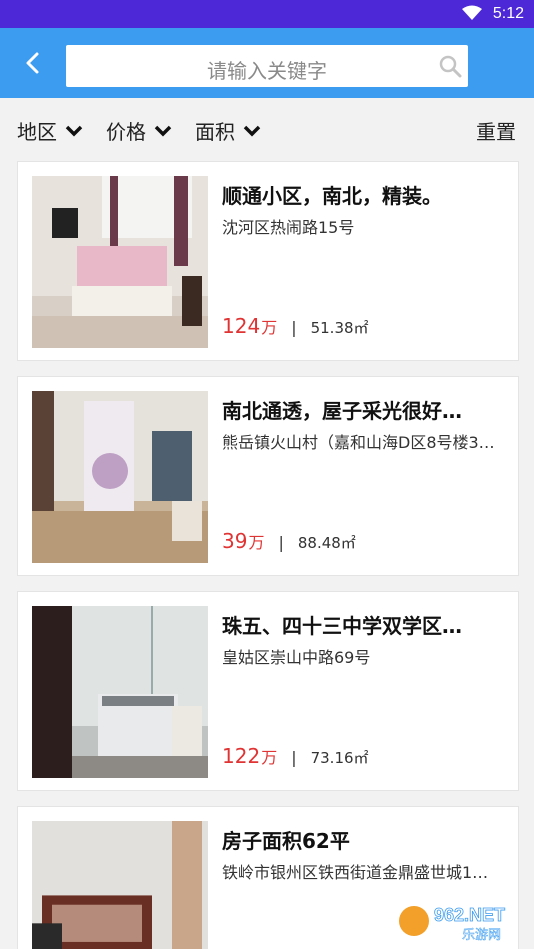  Describe the element at coordinates (267, 71) in the screenshot. I see `search-placeholder: 请输入关键字` at that location.